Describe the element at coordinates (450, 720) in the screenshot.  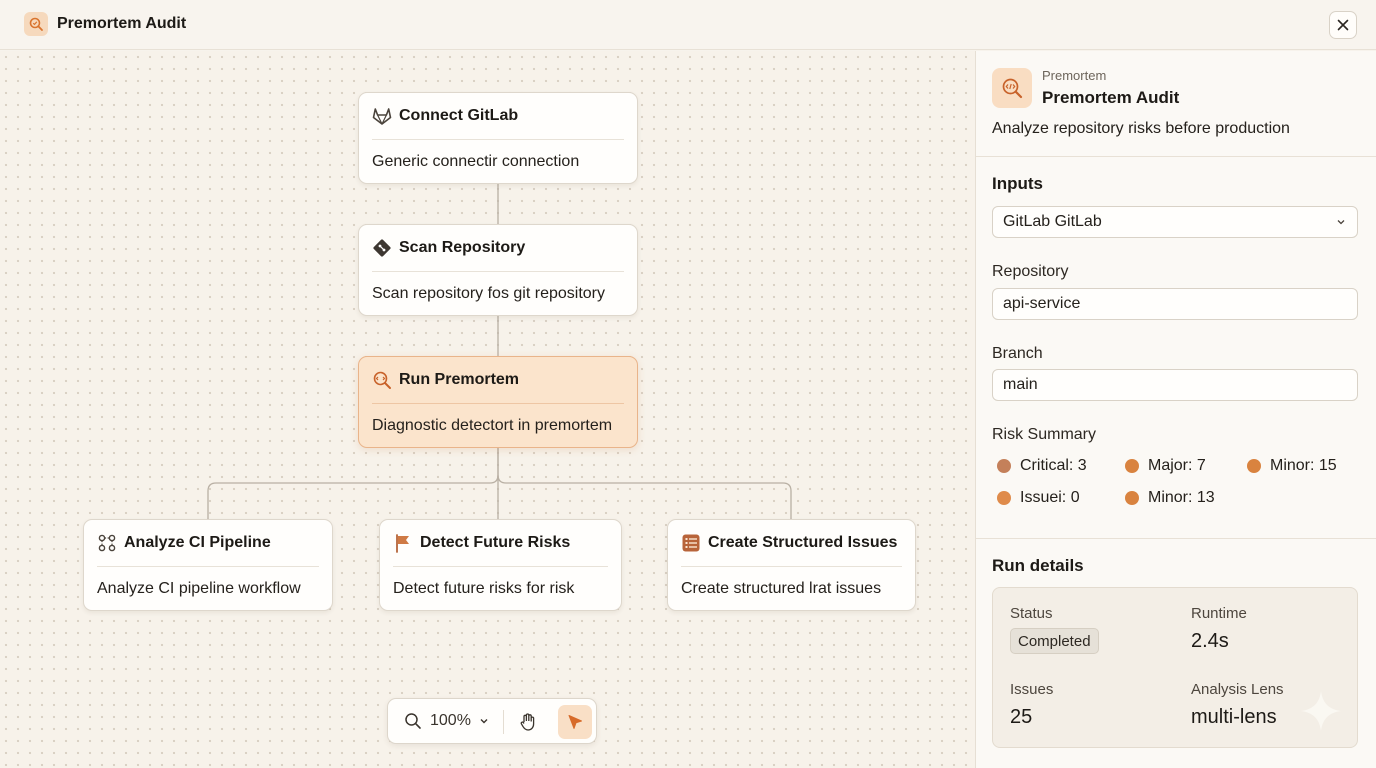
I see `zoom-level: 100%` at that location.